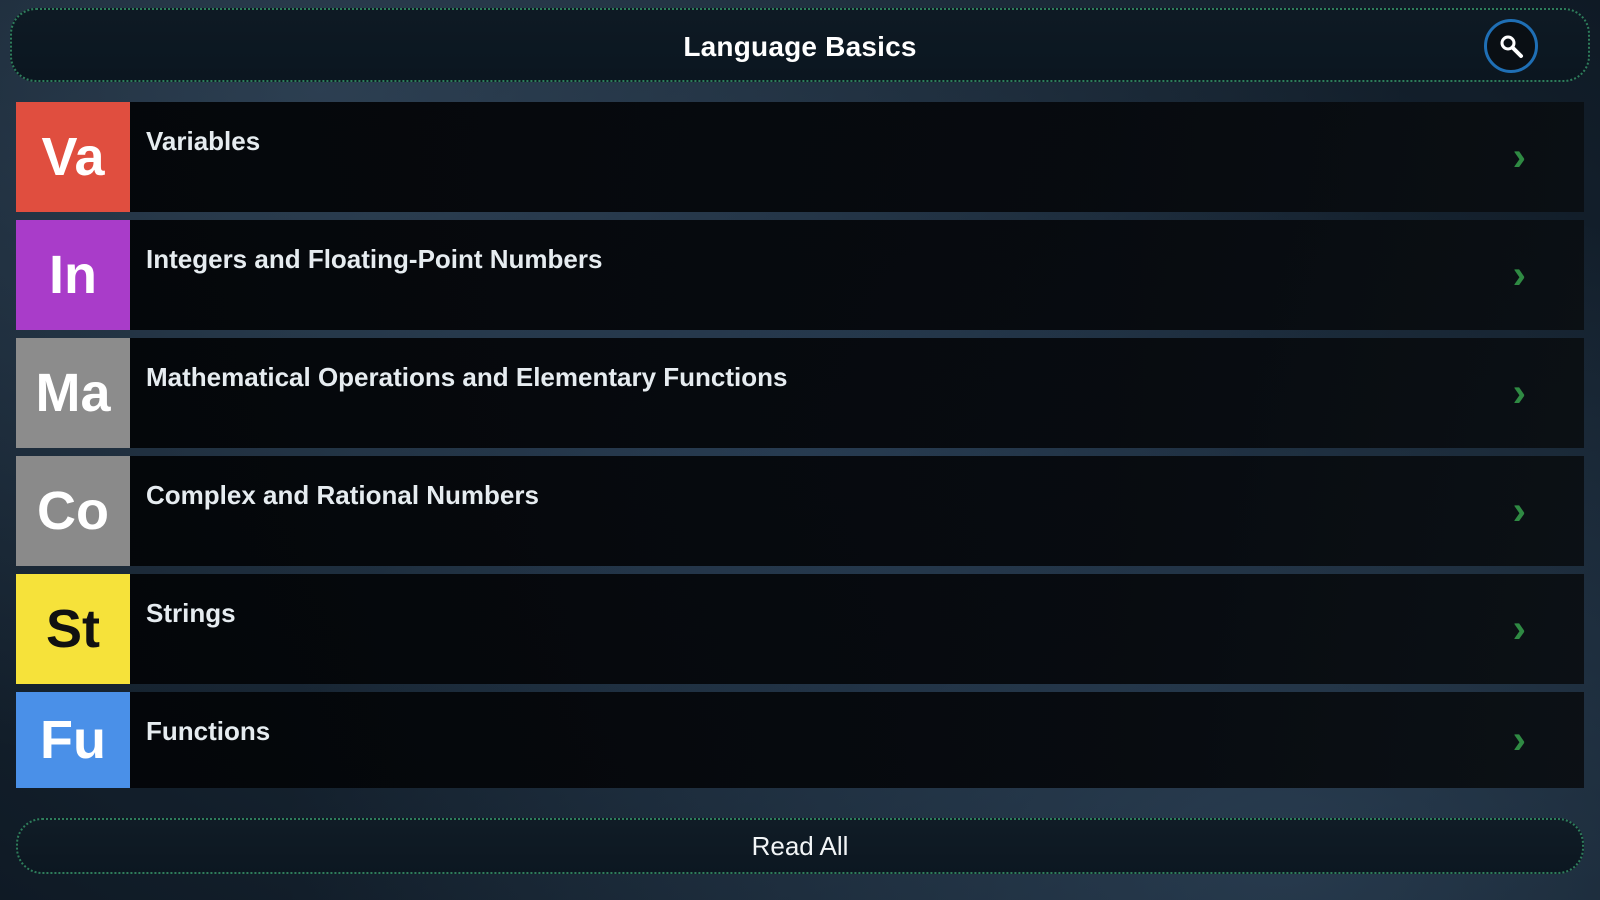  Describe the element at coordinates (800, 511) in the screenshot. I see `list-item: Co Complex and Rational Numbers ›` at that location.